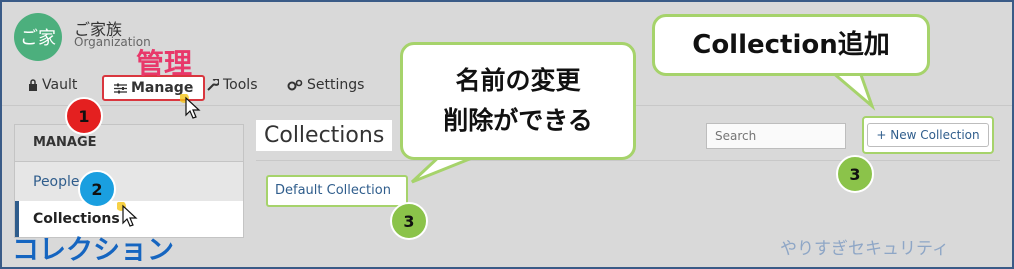 This screenshot has height=269, width=1014. What do you see at coordinates (93, 250) in the screenshot?
I see `annotation-collections: コレクション` at bounding box center [93, 250].